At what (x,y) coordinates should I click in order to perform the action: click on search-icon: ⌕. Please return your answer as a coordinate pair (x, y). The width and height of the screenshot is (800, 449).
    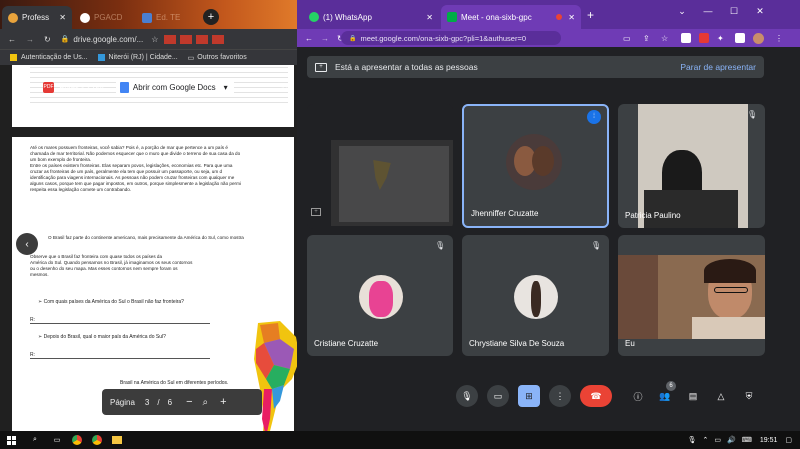
    Looking at the image, I should click on (35, 440).